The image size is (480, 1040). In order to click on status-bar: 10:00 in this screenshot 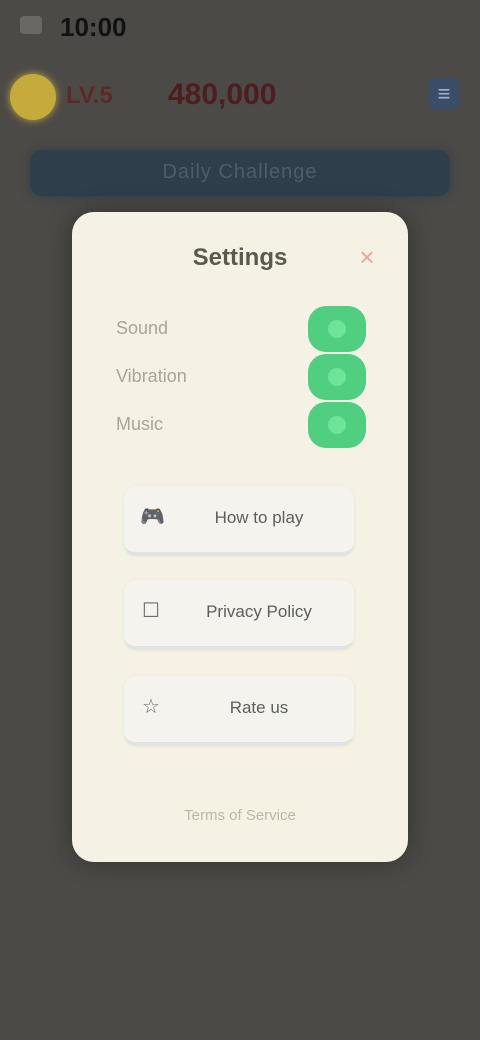, I will do `click(240, 28)`.